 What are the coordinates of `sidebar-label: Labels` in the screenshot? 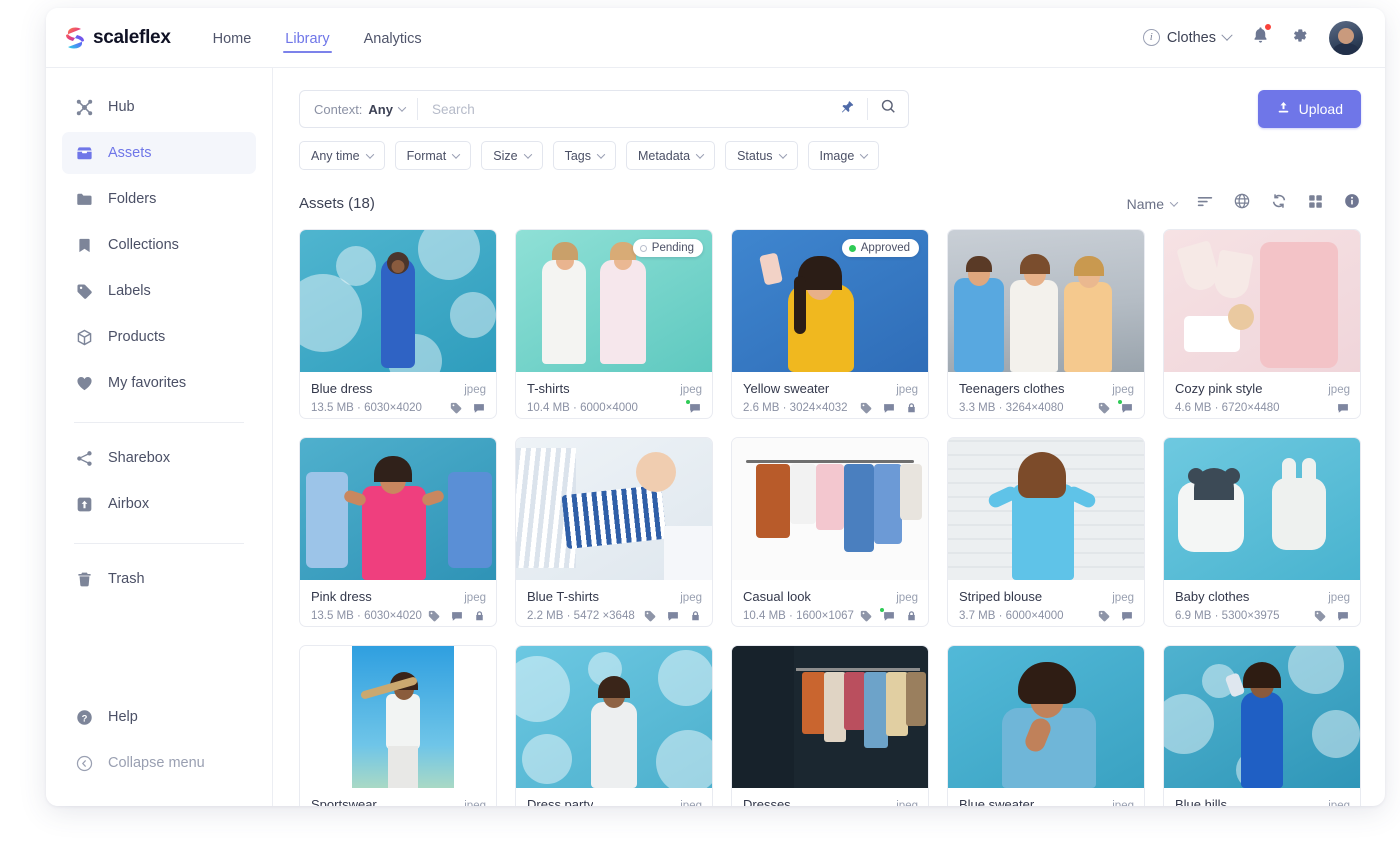 It's located at (129, 291).